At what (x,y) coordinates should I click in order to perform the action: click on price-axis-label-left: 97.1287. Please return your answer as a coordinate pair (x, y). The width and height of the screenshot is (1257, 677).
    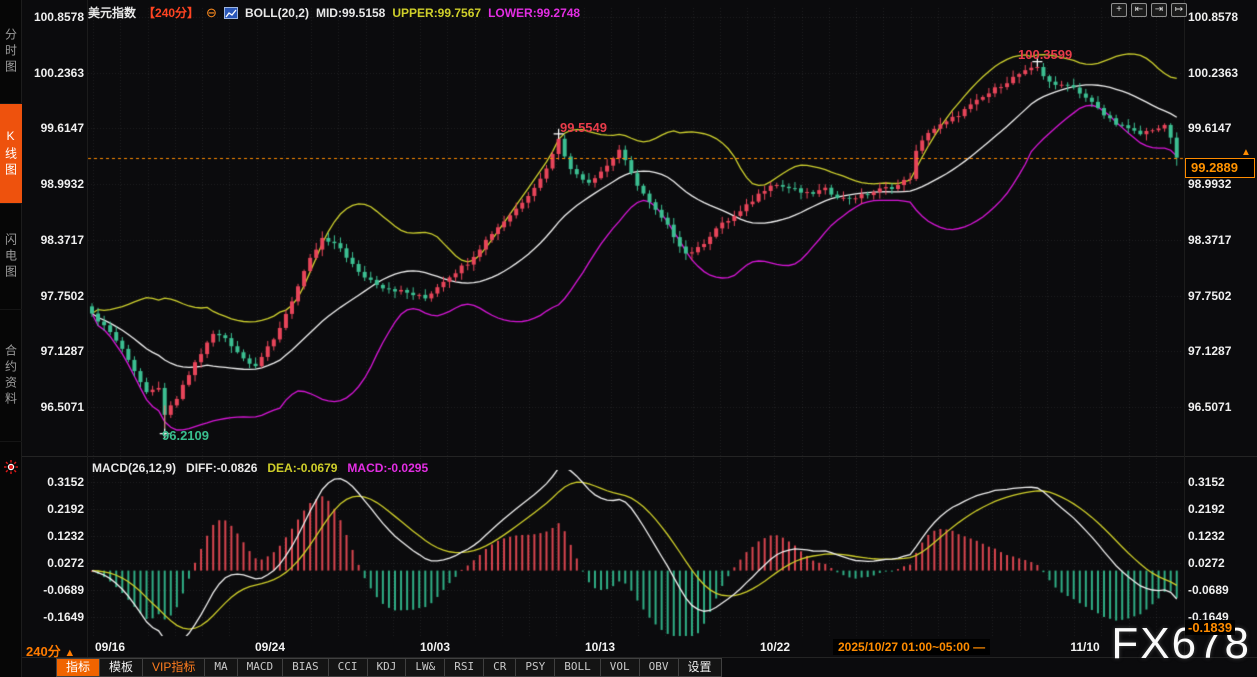
    Looking at the image, I should click on (62, 351).